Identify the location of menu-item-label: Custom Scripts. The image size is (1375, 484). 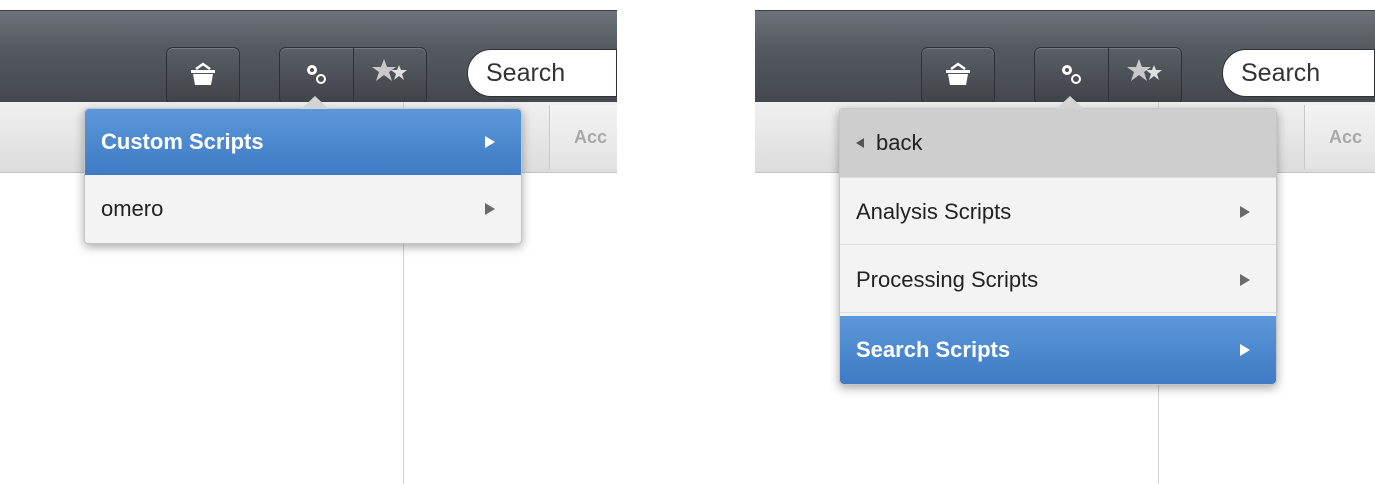
(182, 141).